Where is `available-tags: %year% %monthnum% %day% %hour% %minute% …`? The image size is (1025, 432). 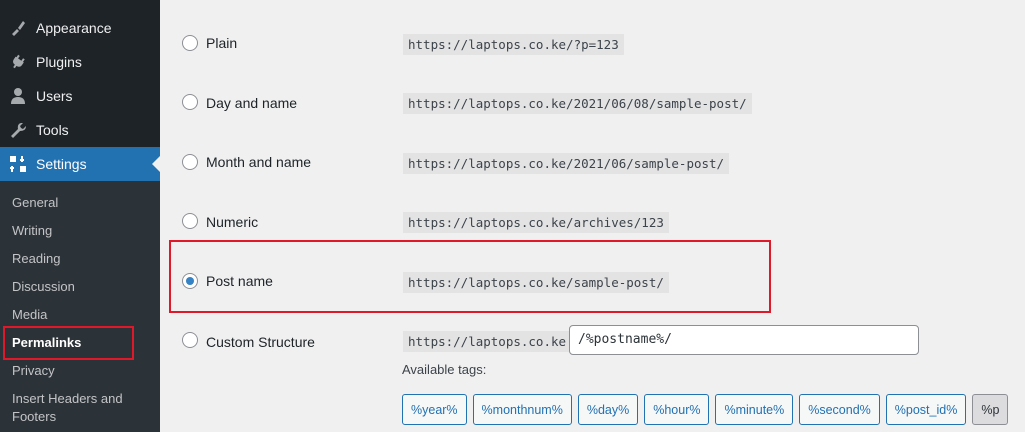
available-tags: %year% %monthnum% %day% %hour% %minute% … is located at coordinates (705, 409).